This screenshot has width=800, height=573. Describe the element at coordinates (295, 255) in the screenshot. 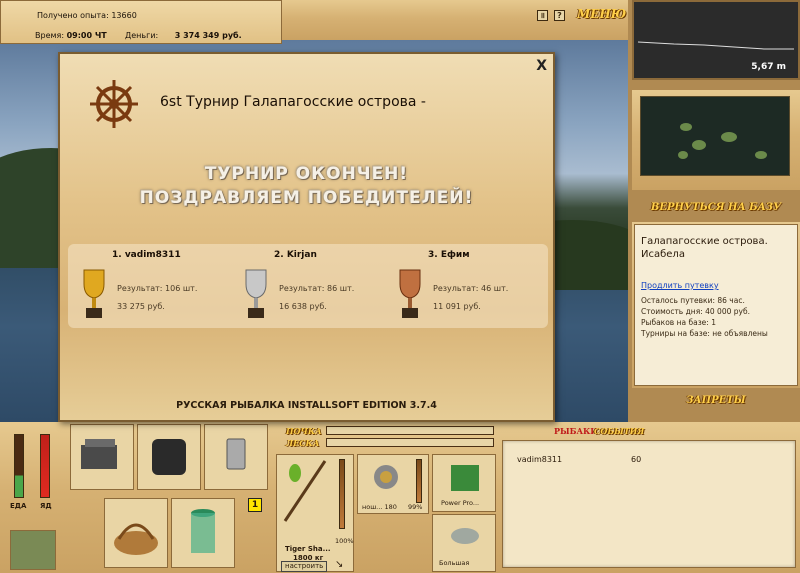

I see `winner-2-name: 2. Kirjan` at that location.